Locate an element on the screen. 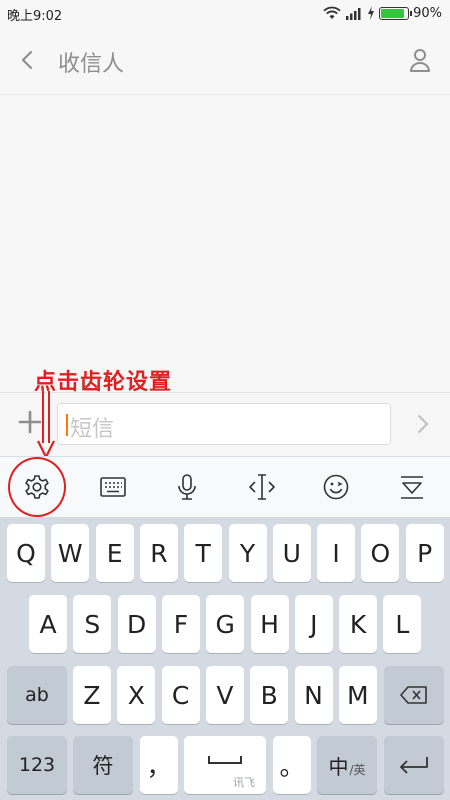 The image size is (450, 800). status-time: 晚上9:02 is located at coordinates (35, 16).